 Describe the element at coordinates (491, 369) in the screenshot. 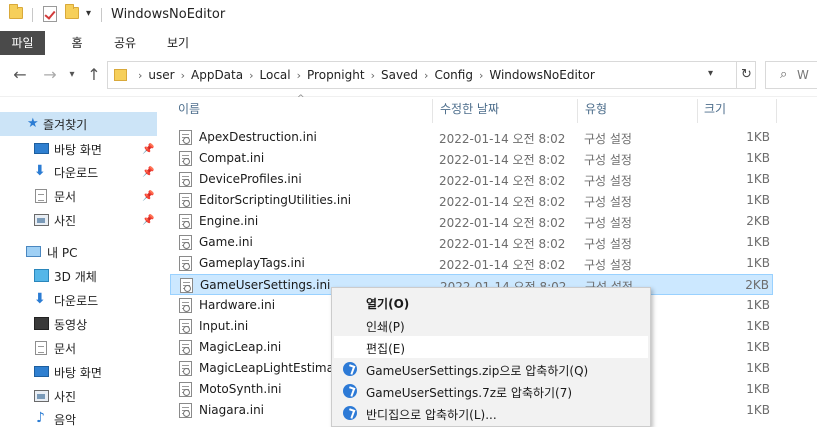

I see `menu-item-compress-zip: GameUserSettings.zip으로 압축하기(Q)` at that location.